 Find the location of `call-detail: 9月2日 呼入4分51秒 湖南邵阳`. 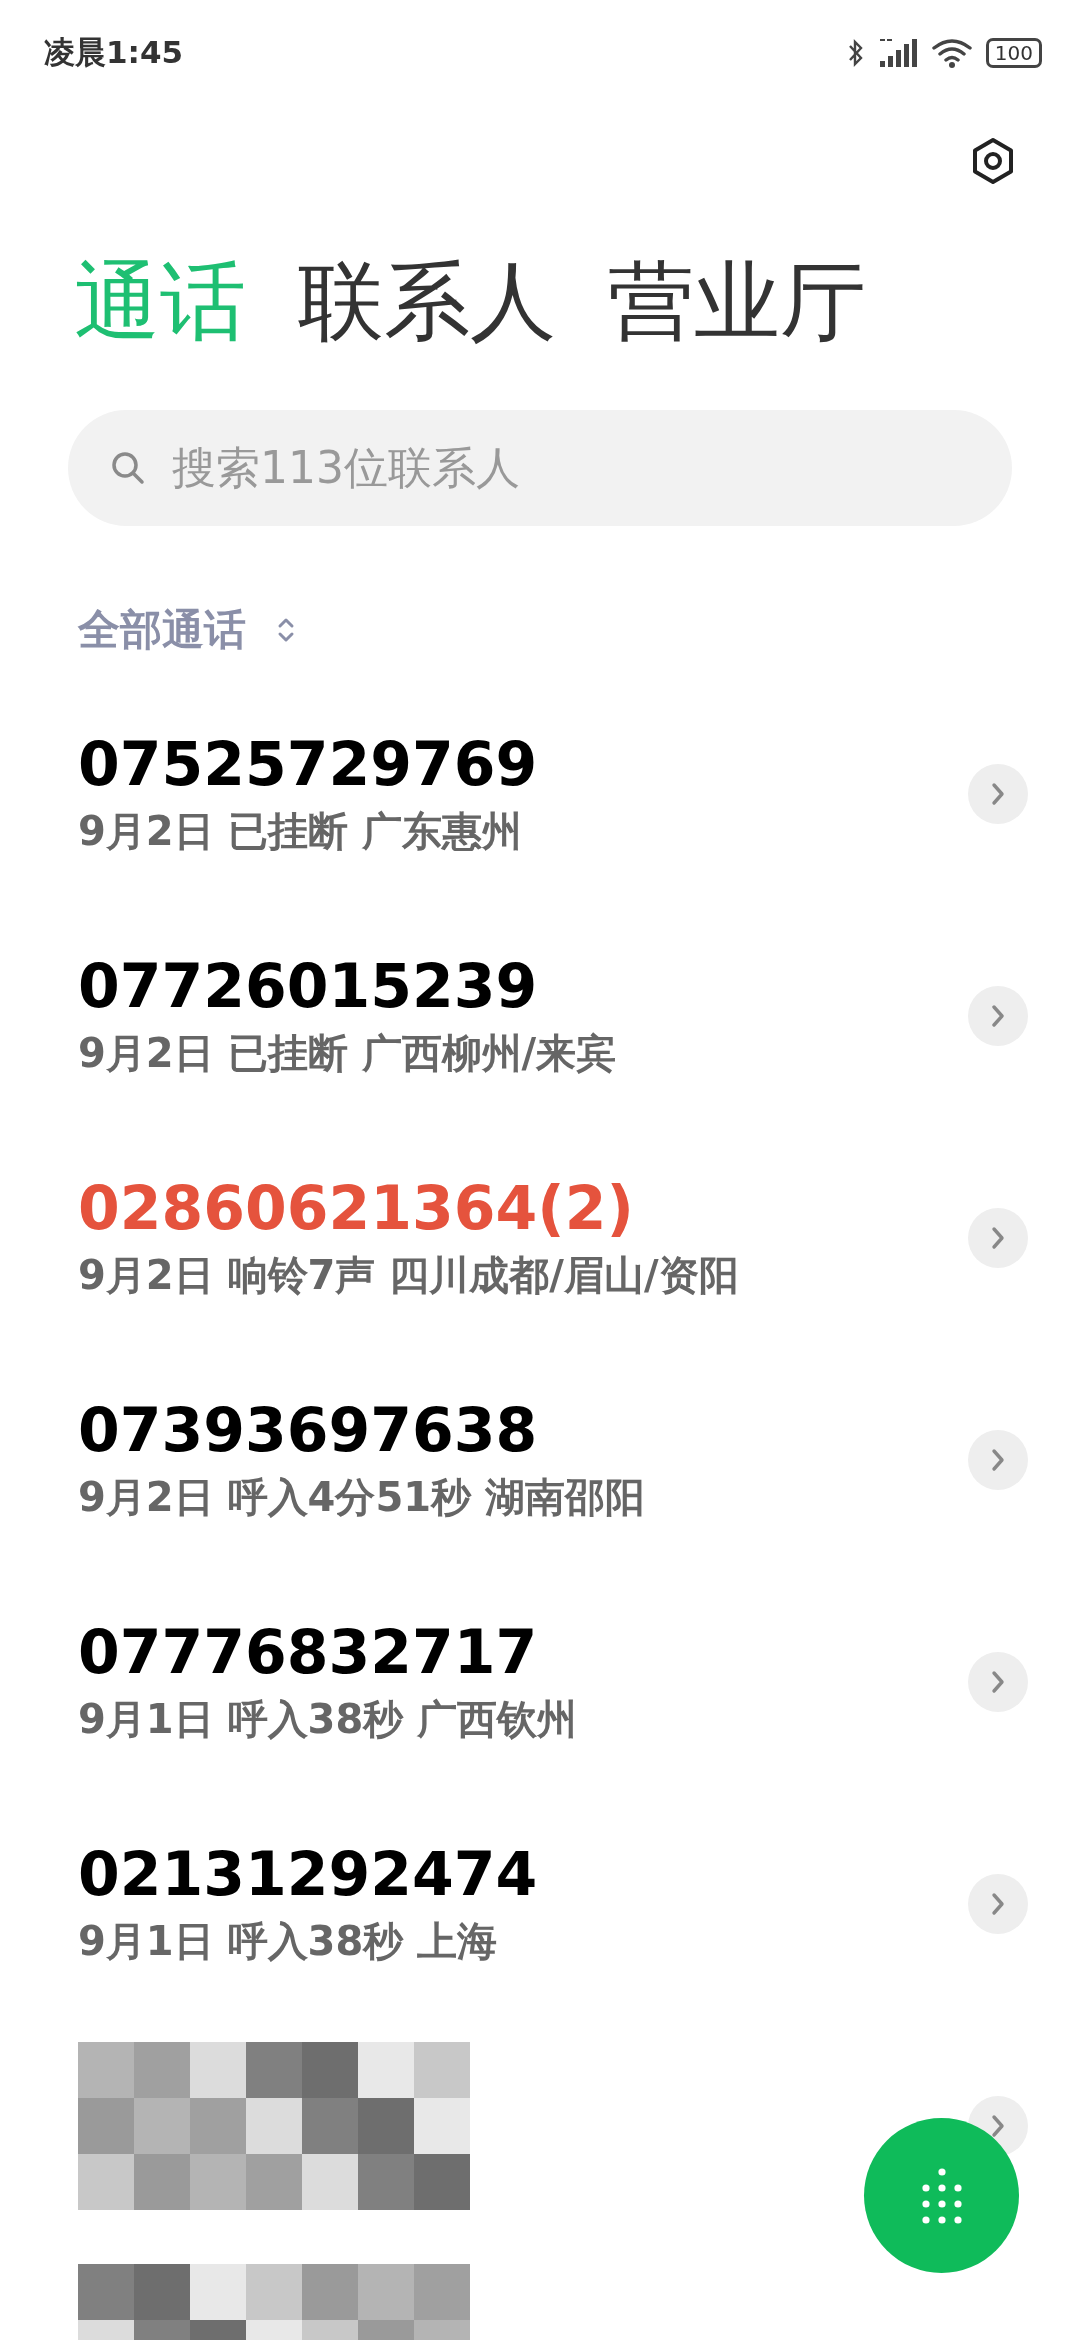

call-detail: 9月2日 呼入4分51秒 湖南邵阳 is located at coordinates (361, 1498).